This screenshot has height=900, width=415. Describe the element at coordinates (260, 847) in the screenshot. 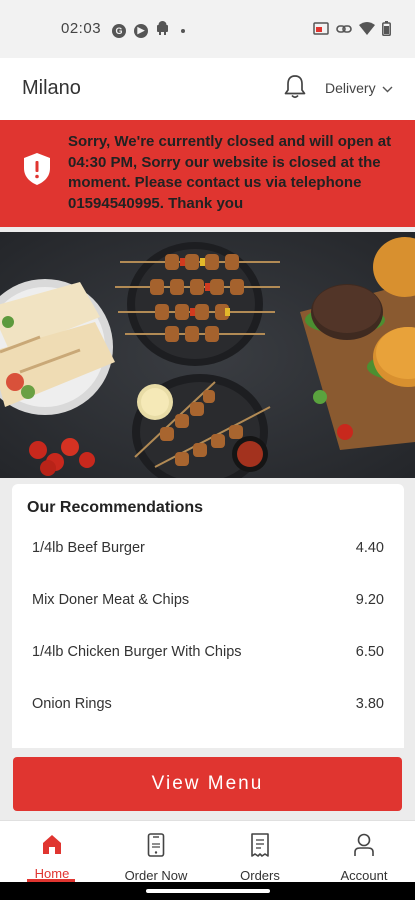

I see `receipt-icon` at that location.